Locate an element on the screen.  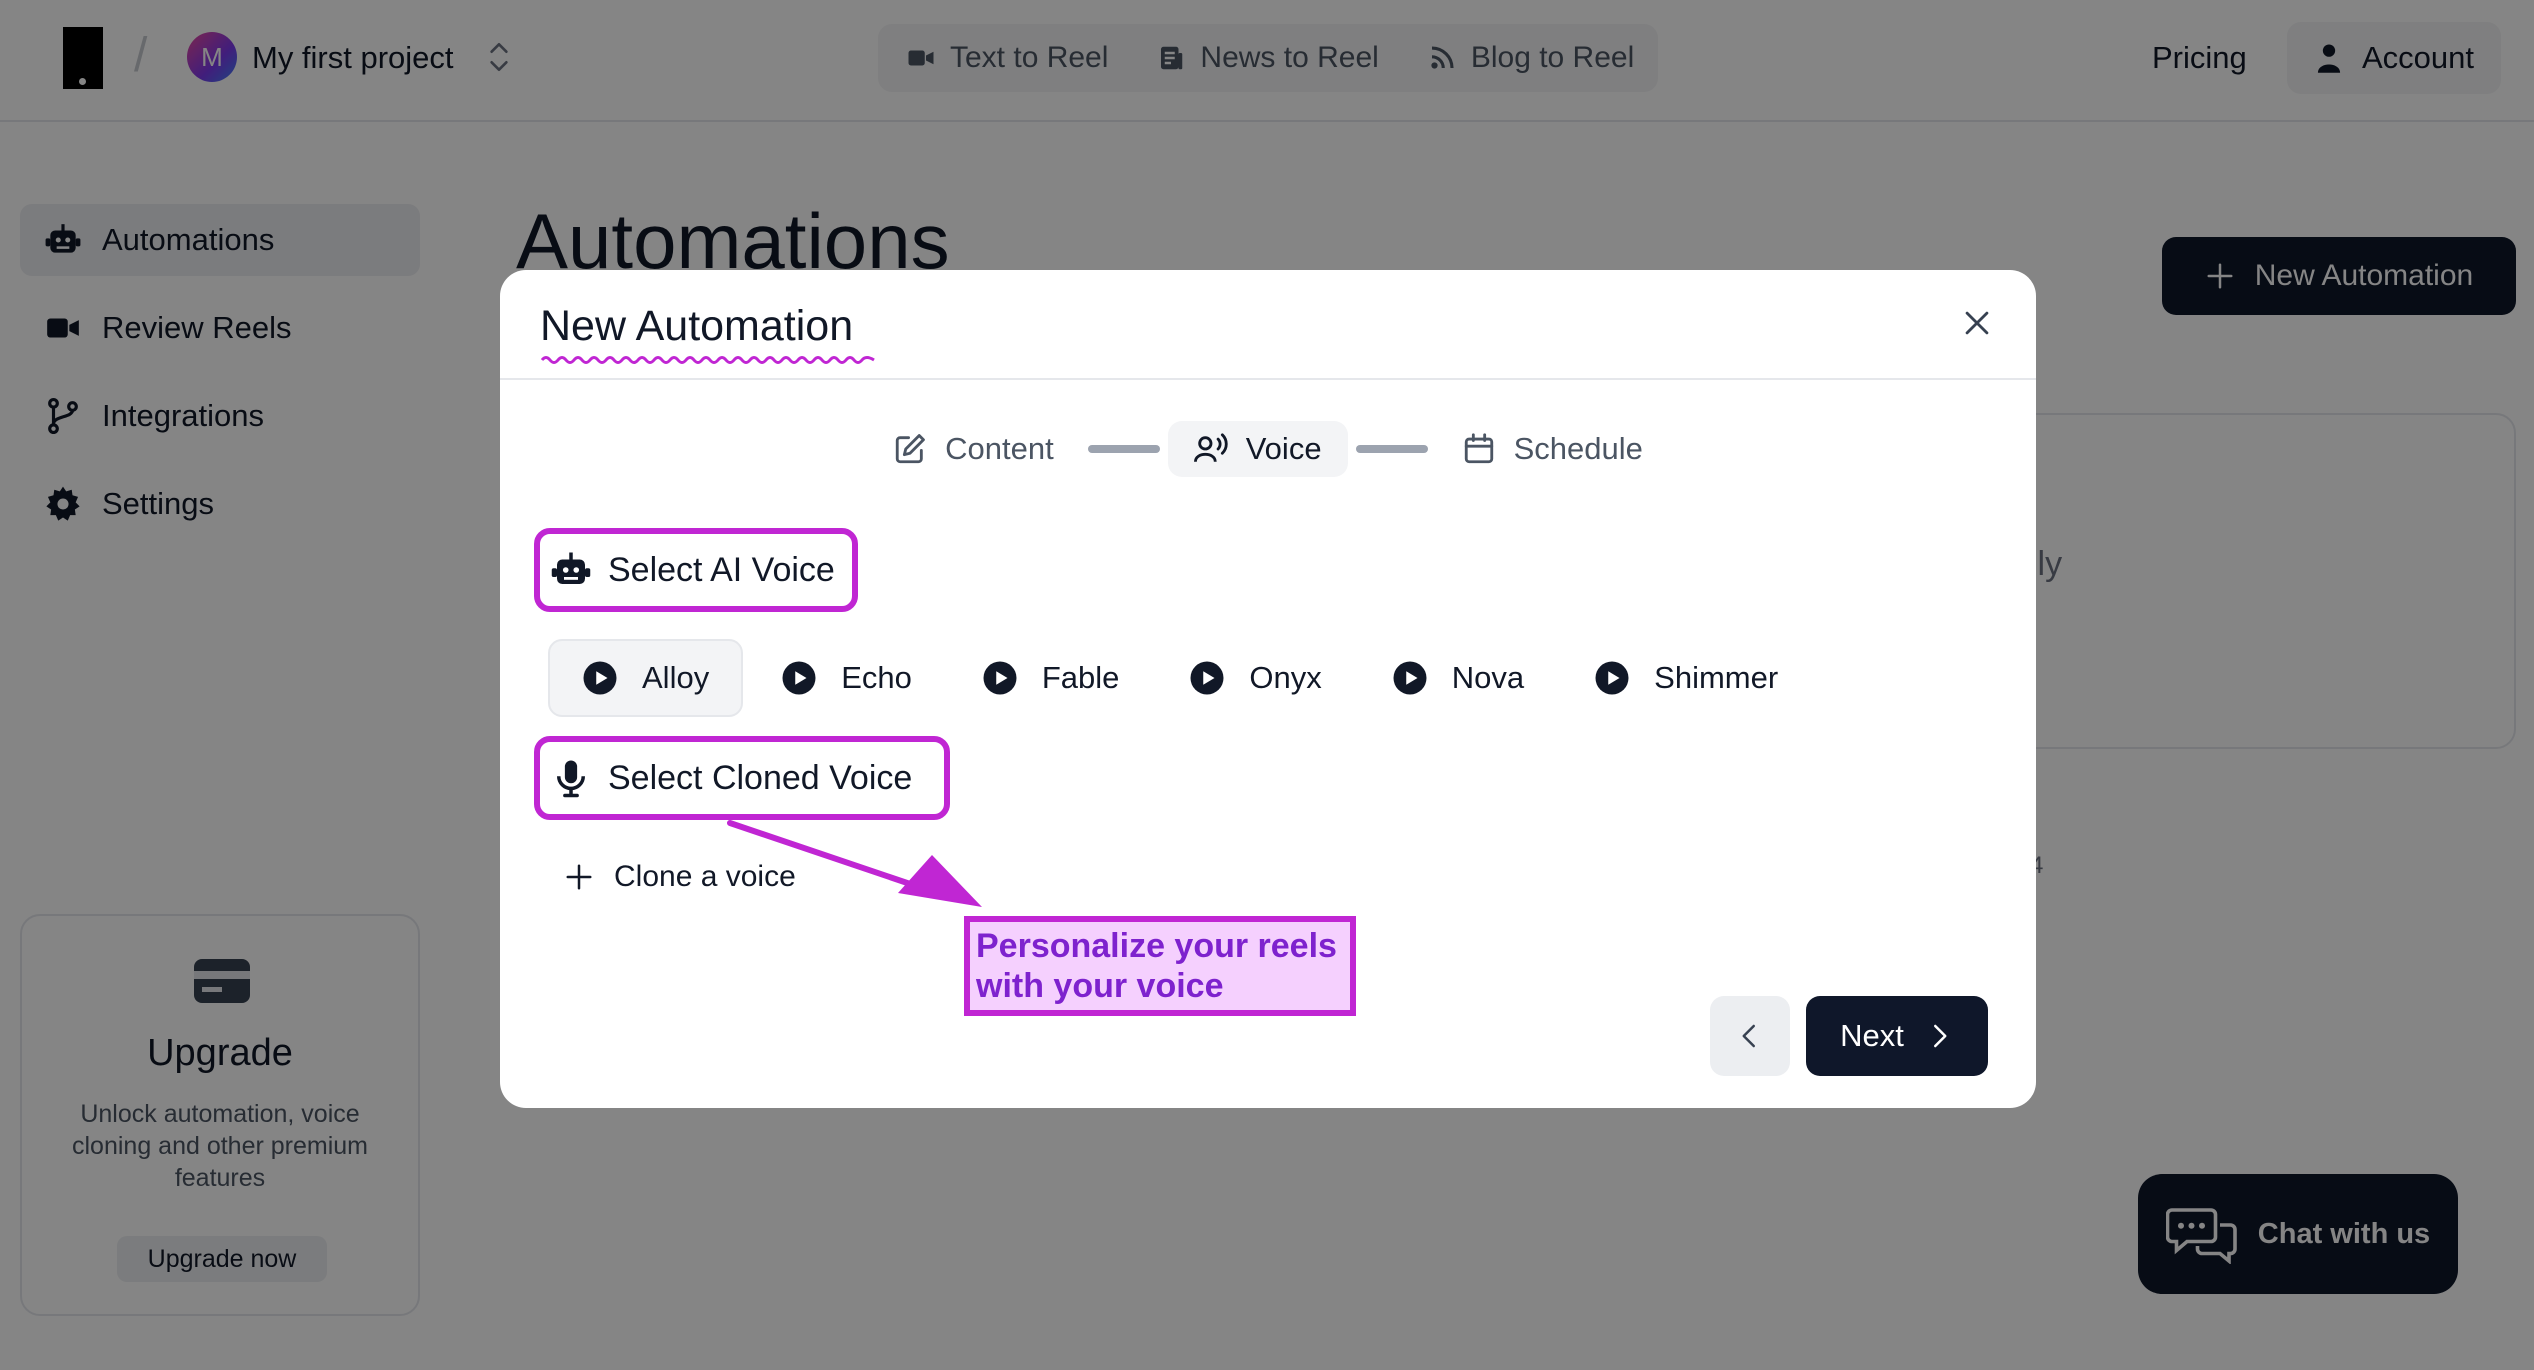
voice-name: Shimmer is located at coordinates (1716, 677).